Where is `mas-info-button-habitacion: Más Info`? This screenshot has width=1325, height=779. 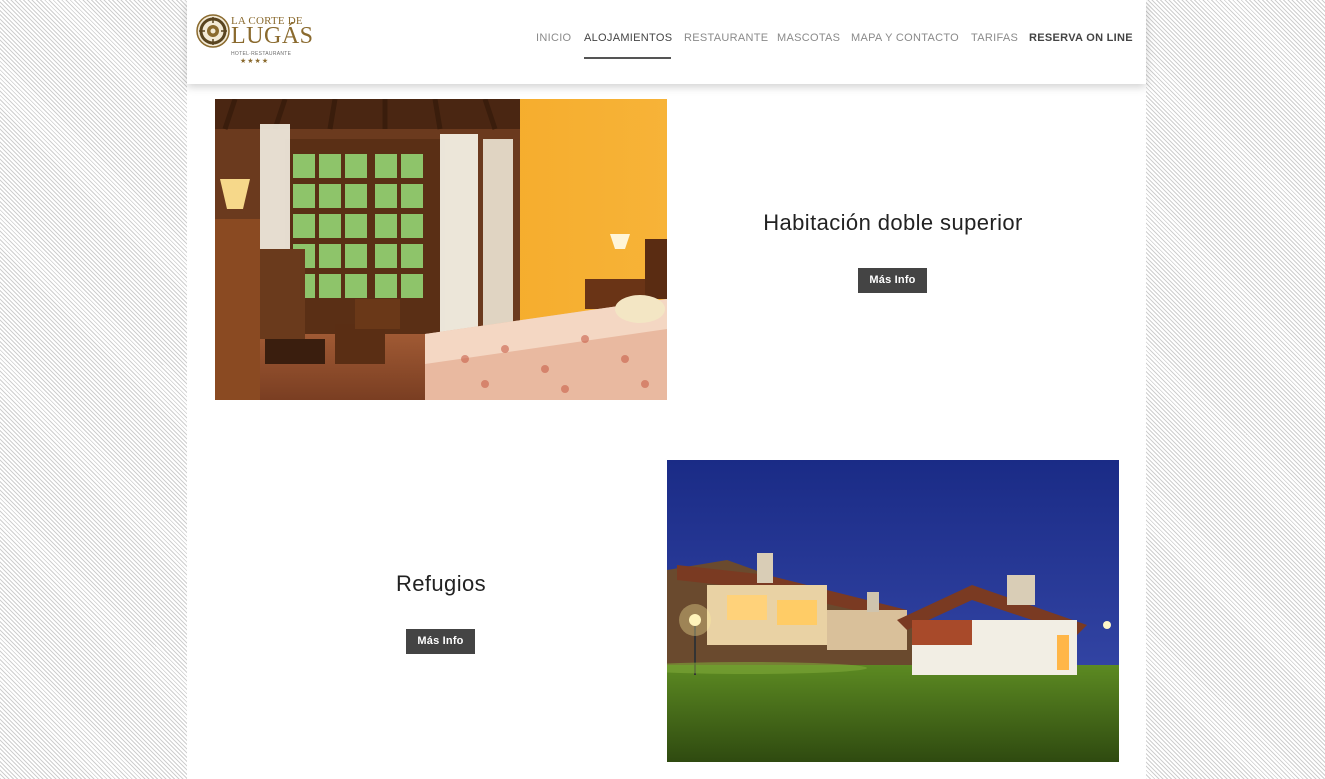
mas-info-button-habitacion: Más Info is located at coordinates (892, 280).